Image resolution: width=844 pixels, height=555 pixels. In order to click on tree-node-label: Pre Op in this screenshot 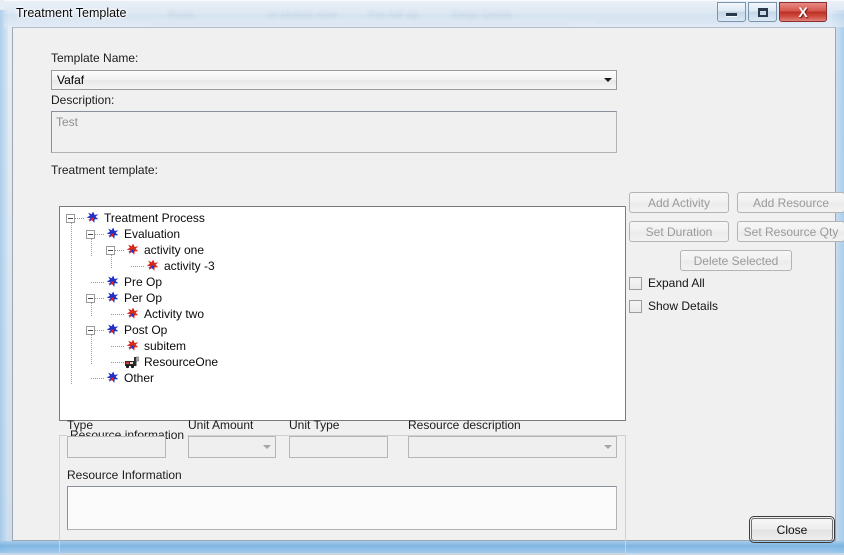, I will do `click(143, 282)`.